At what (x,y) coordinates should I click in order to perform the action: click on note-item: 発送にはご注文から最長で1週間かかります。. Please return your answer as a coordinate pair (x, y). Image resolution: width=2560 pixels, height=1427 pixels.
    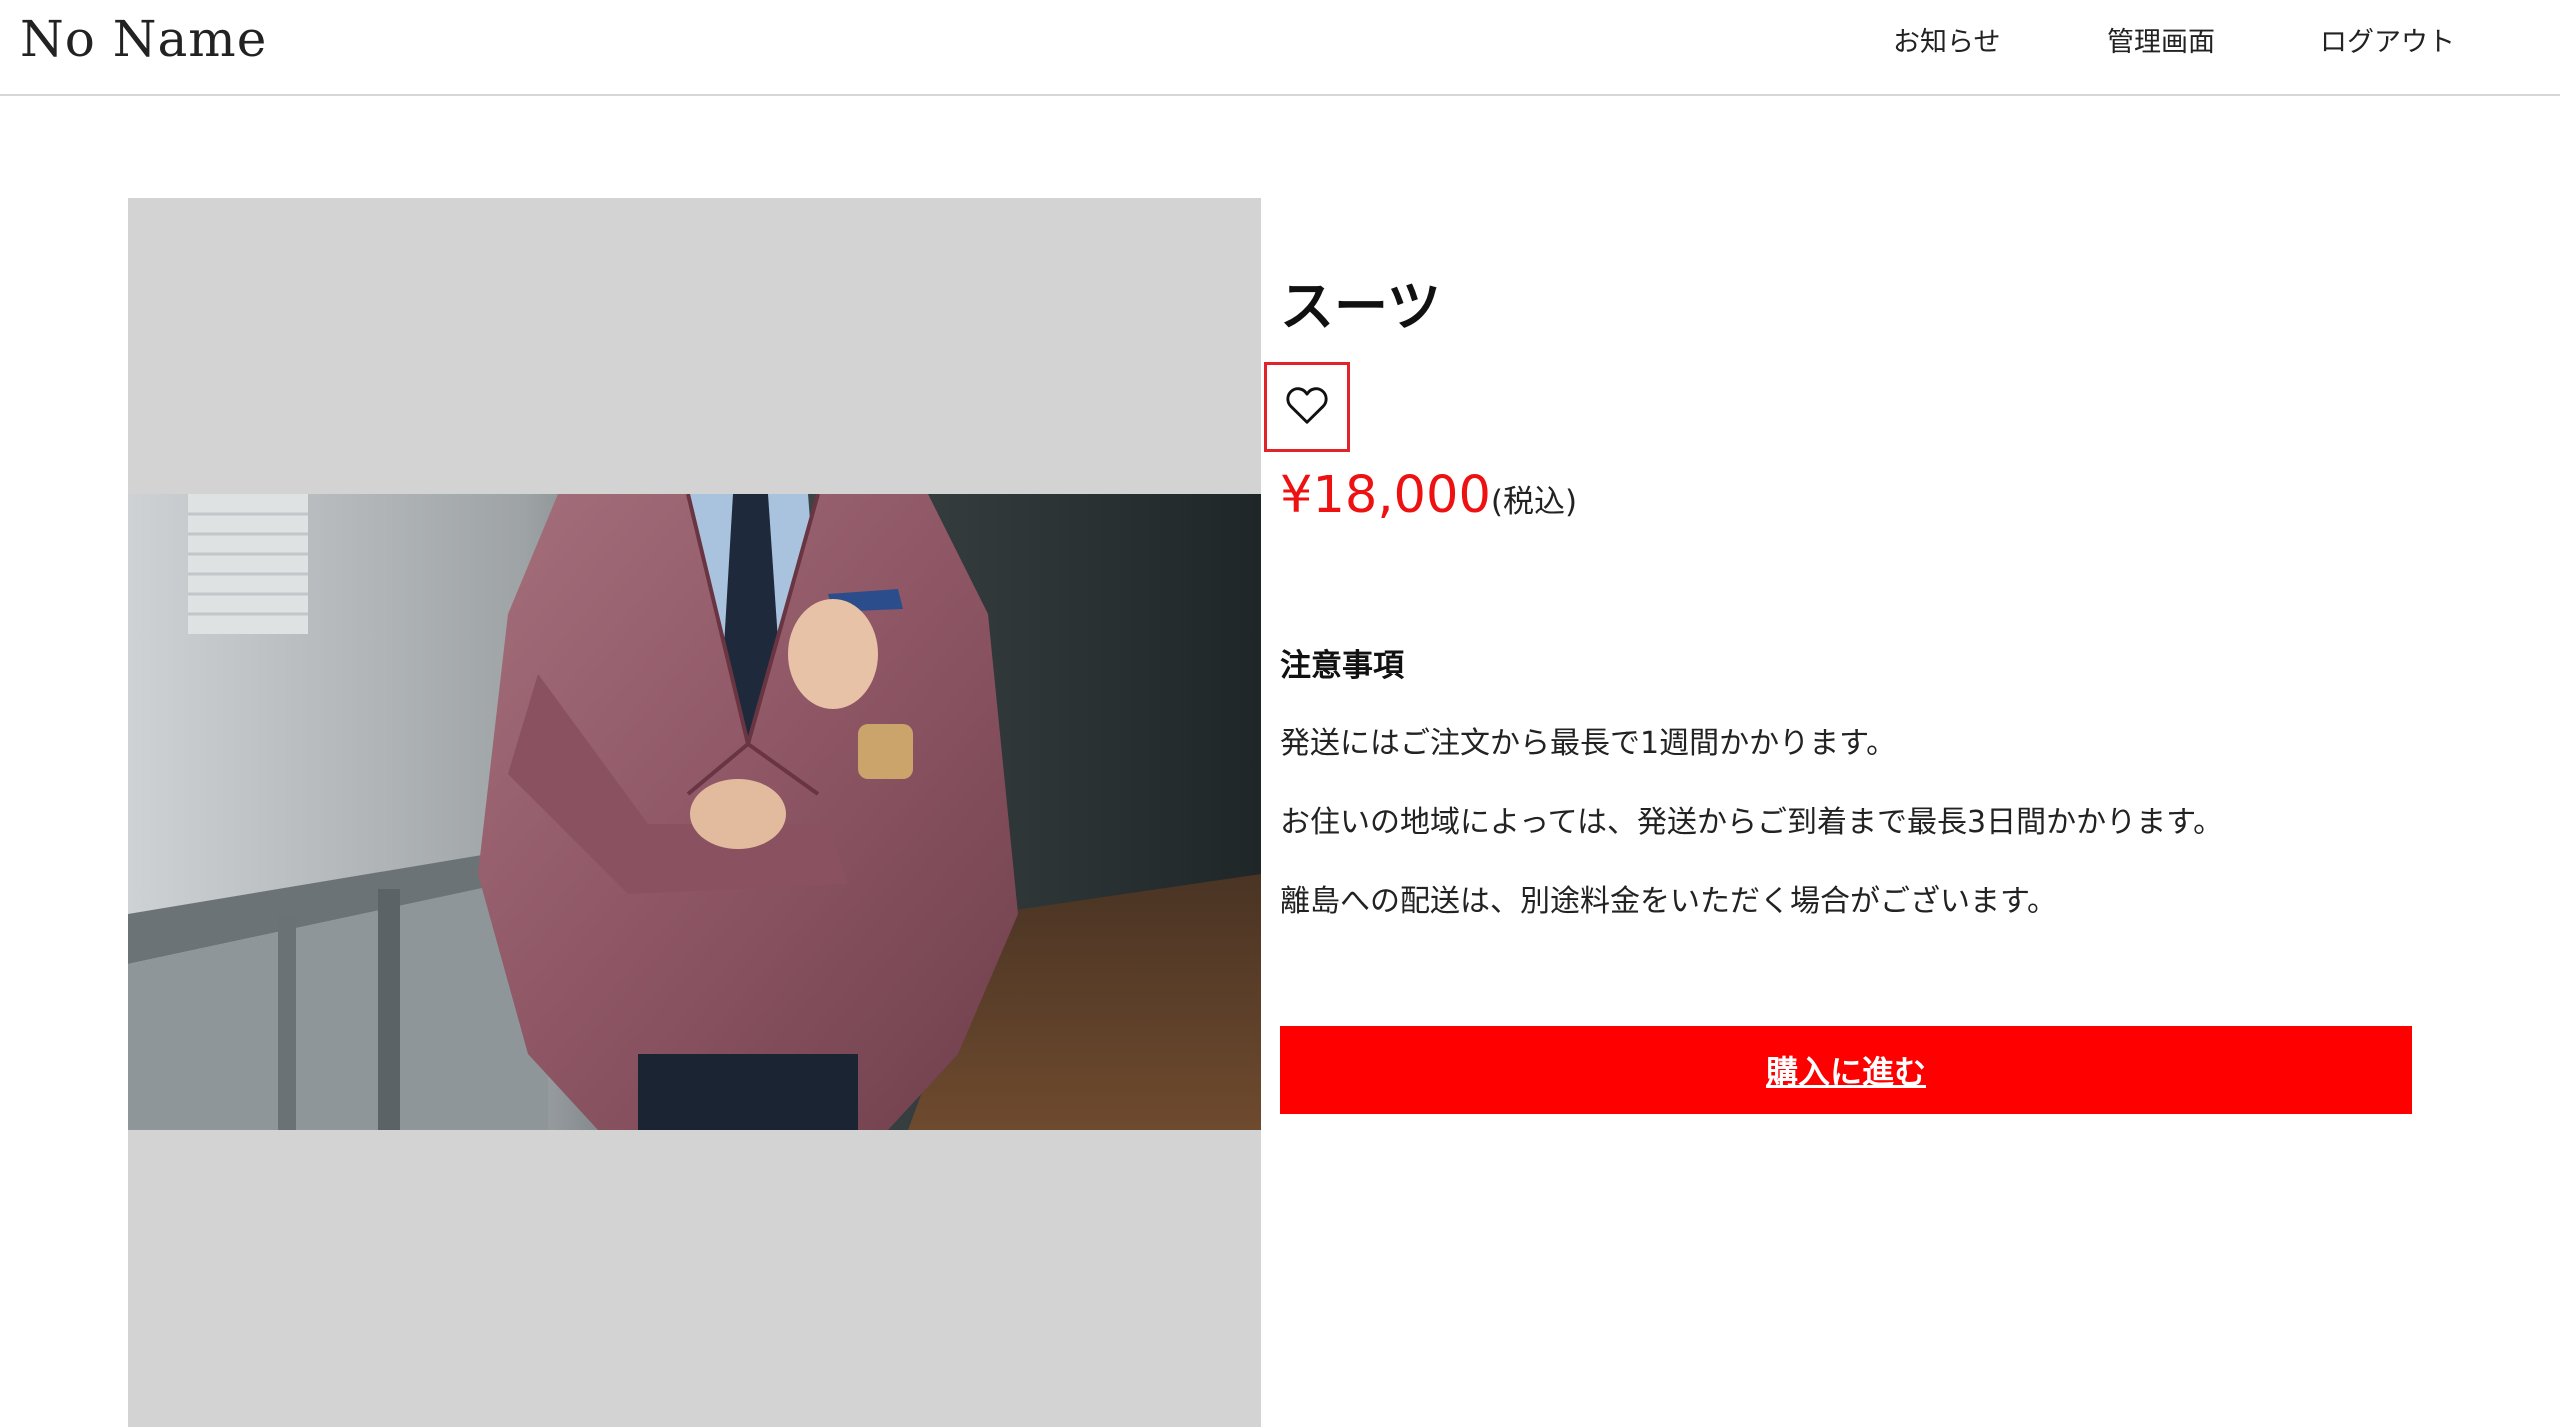
    Looking at the image, I should click on (1588, 743).